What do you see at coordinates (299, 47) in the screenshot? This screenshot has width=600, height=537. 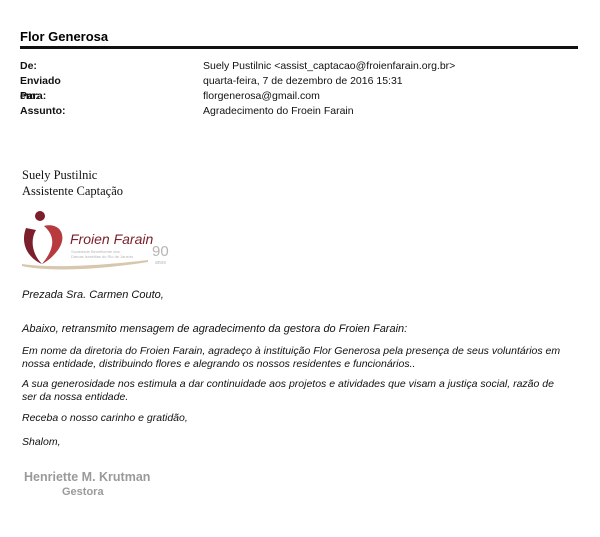 I see `title-divider` at bounding box center [299, 47].